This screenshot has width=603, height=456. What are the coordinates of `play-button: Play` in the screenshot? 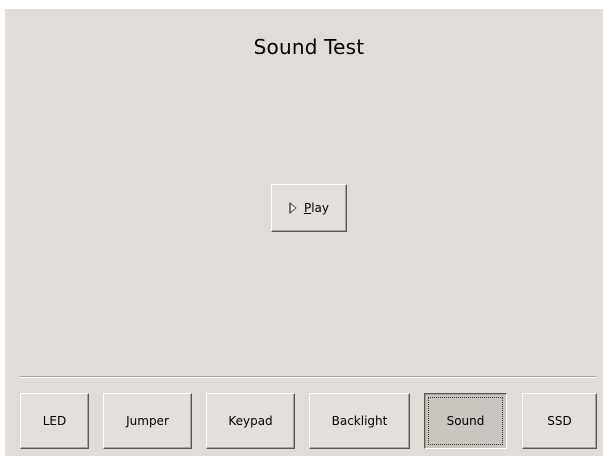 It's located at (309, 208).